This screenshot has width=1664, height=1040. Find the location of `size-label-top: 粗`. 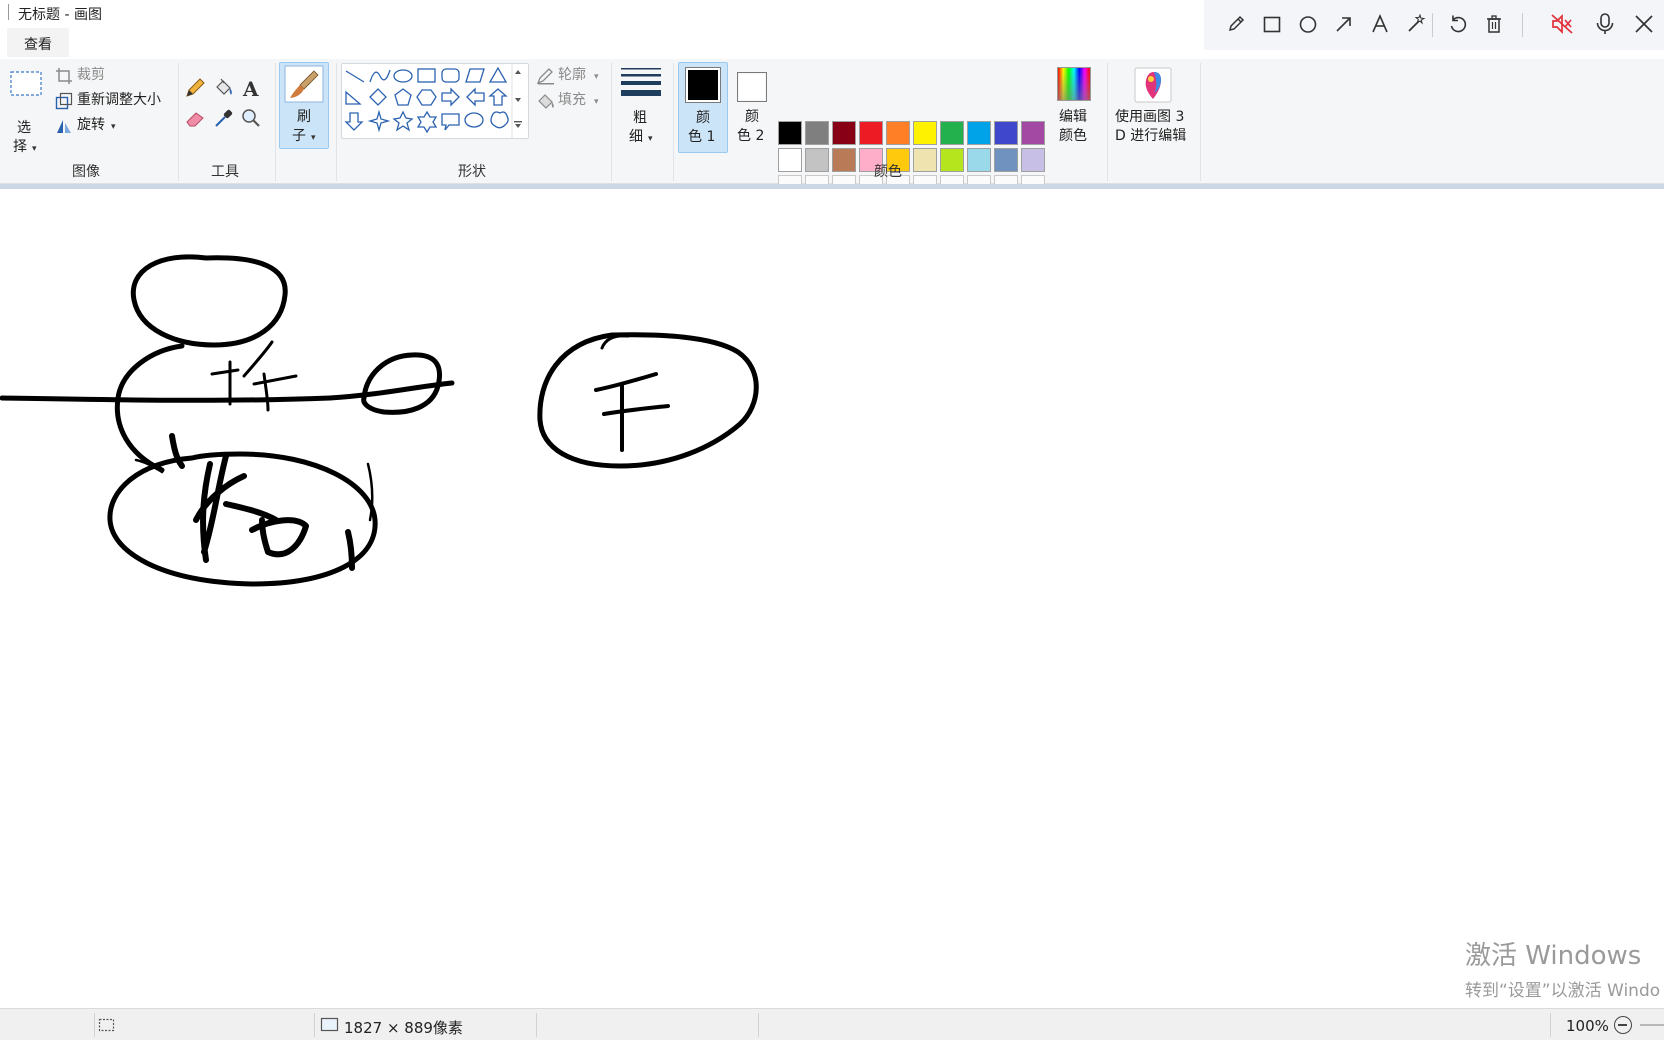

size-label-top: 粗 is located at coordinates (640, 118).